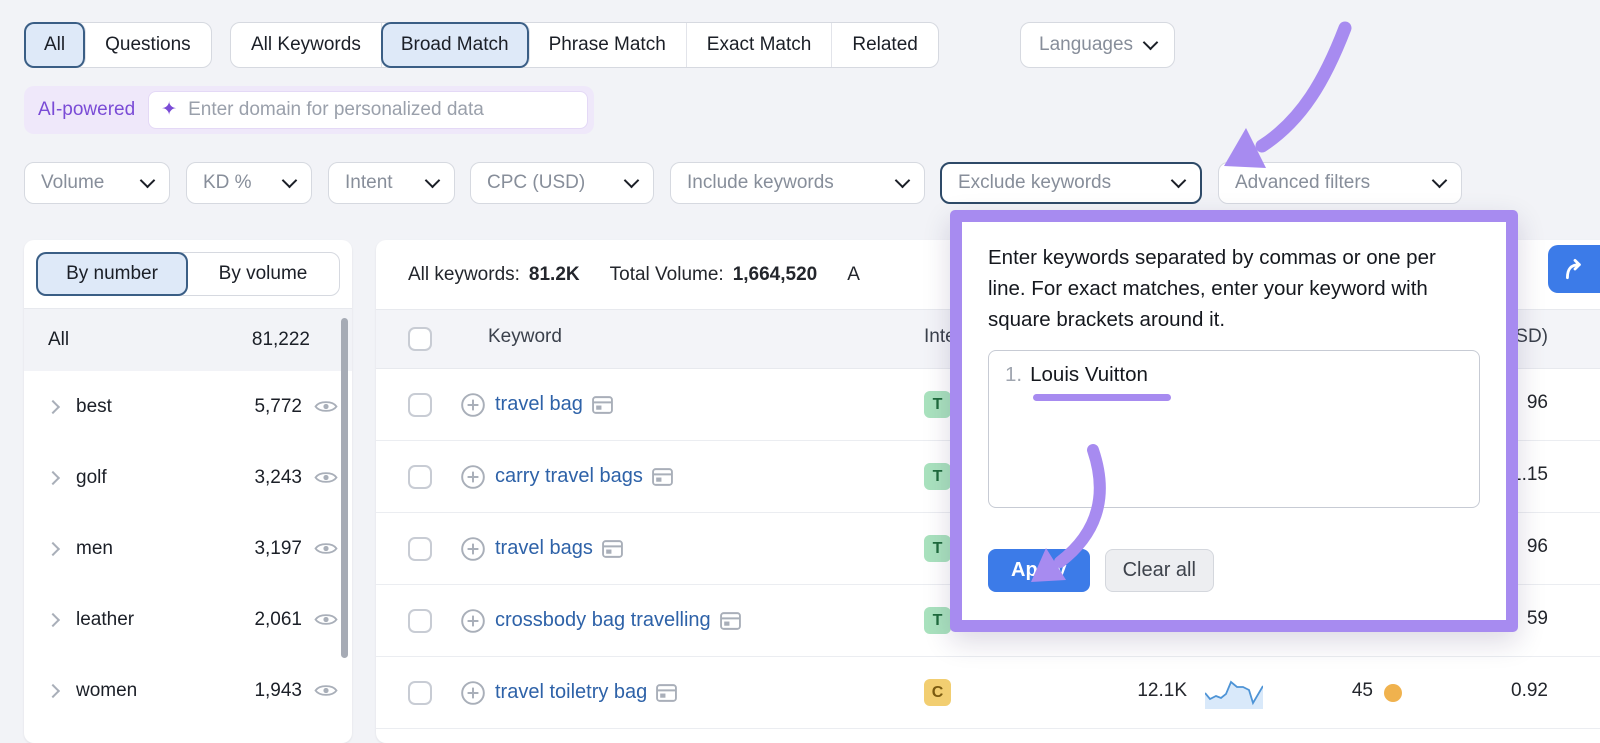 This screenshot has width=1600, height=743. Describe the element at coordinates (148, 45) in the screenshot. I see `tab-questions: Questions` at that location.